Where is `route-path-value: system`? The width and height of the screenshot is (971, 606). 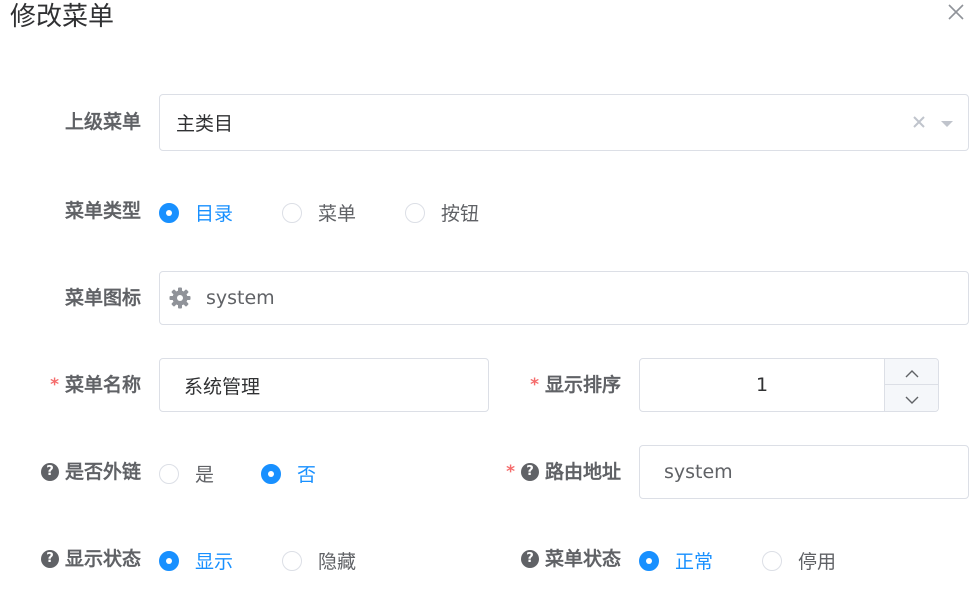
route-path-value: system is located at coordinates (698, 472).